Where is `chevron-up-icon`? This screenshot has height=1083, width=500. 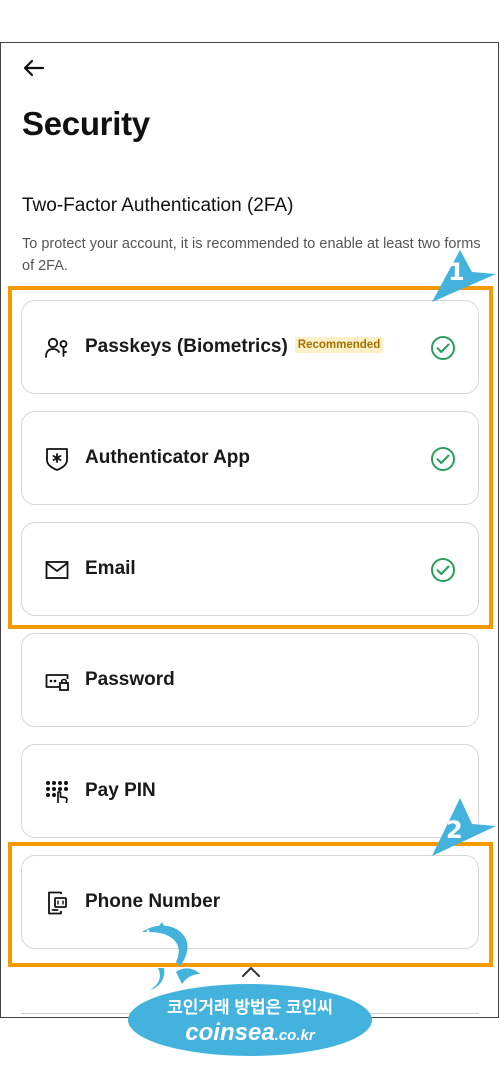 chevron-up-icon is located at coordinates (251, 972).